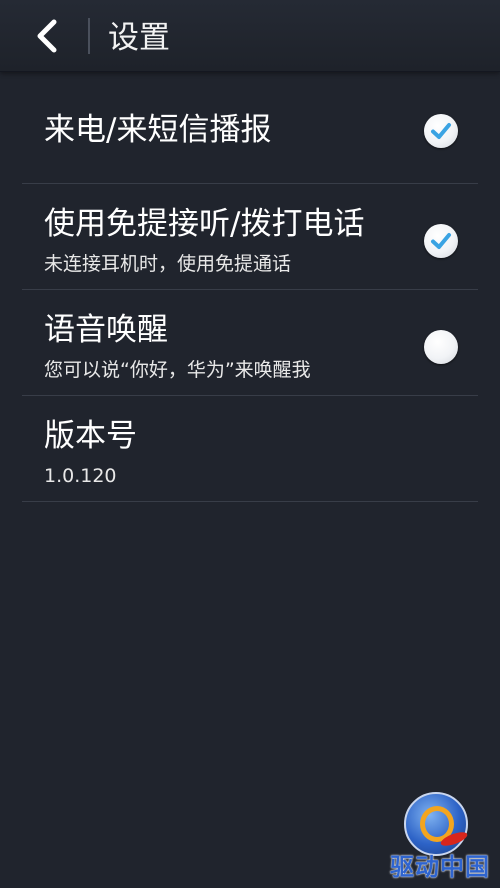 This screenshot has width=500, height=888. I want to click on setting-version: 版本号 1.0.120, so click(250, 449).